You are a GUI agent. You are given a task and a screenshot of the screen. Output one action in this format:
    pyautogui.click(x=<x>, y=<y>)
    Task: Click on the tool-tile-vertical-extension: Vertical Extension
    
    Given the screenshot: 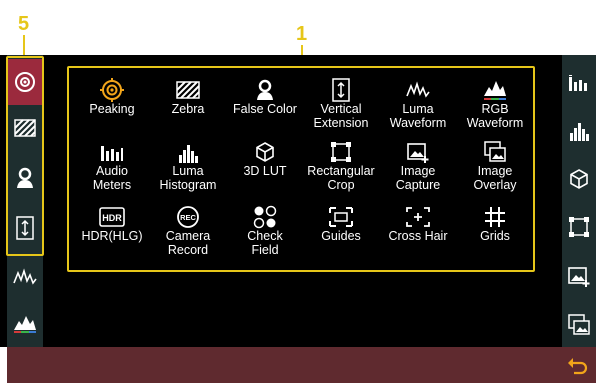 What is the action you would take?
    pyautogui.click(x=341, y=109)
    